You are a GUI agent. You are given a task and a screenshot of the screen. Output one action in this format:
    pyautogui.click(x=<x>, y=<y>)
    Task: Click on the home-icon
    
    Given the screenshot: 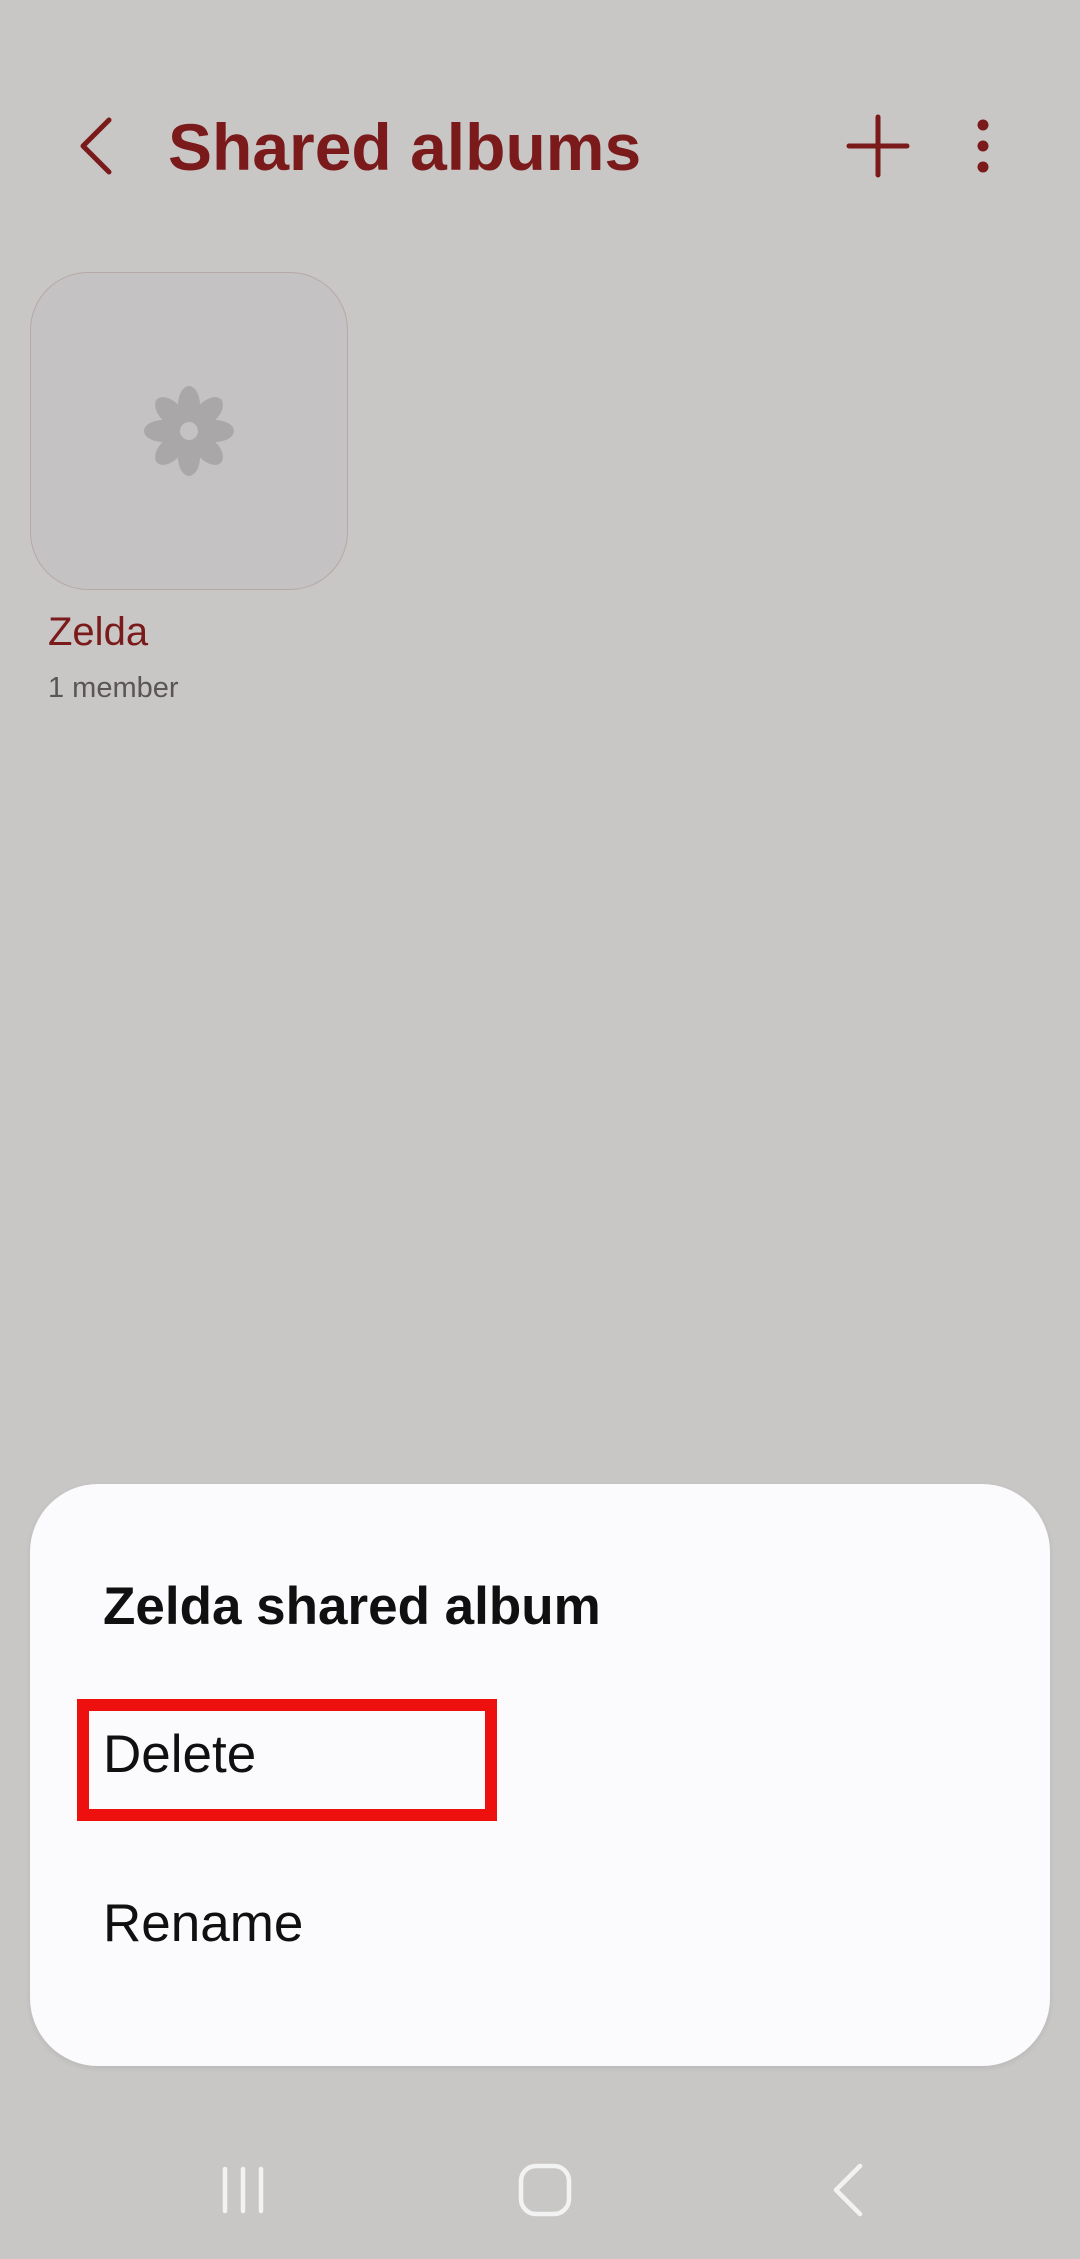 What is the action you would take?
    pyautogui.click(x=545, y=2190)
    